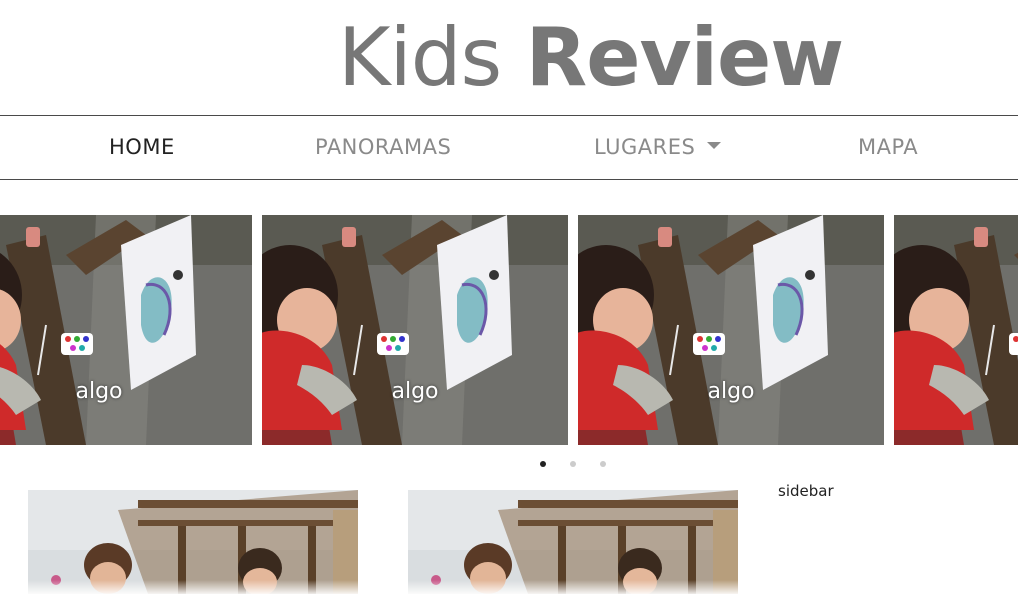  I want to click on main-navbar: HOME PANORAMAS LUGARES MAPA, so click(509, 147).